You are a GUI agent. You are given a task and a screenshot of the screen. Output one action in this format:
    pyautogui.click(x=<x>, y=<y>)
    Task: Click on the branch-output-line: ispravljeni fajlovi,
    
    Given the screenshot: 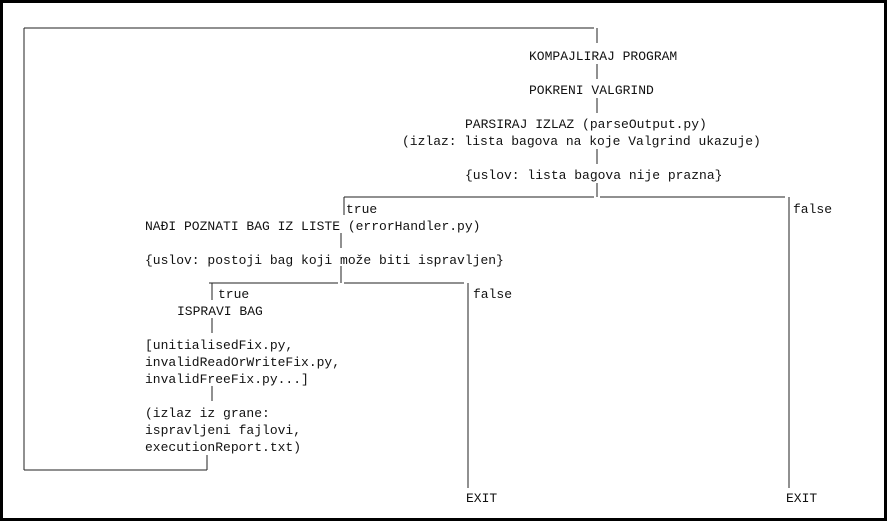 What is the action you would take?
    pyautogui.click(x=223, y=430)
    